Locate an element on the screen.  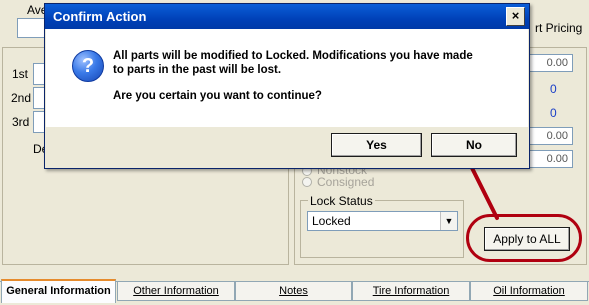
close-icon: × is located at coordinates (515, 16).